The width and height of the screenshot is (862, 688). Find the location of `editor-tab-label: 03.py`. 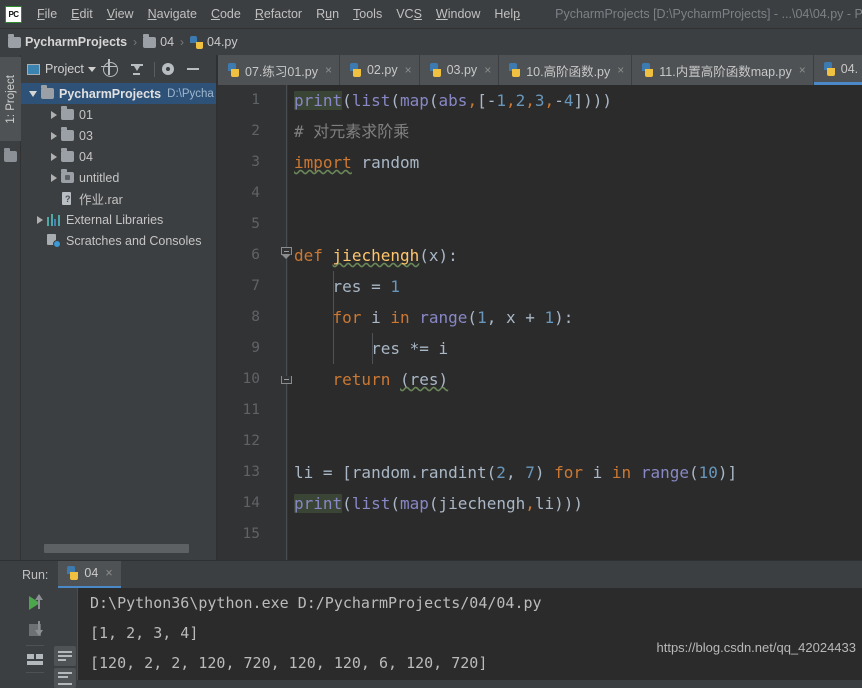

editor-tab-label: 03.py is located at coordinates (462, 70).